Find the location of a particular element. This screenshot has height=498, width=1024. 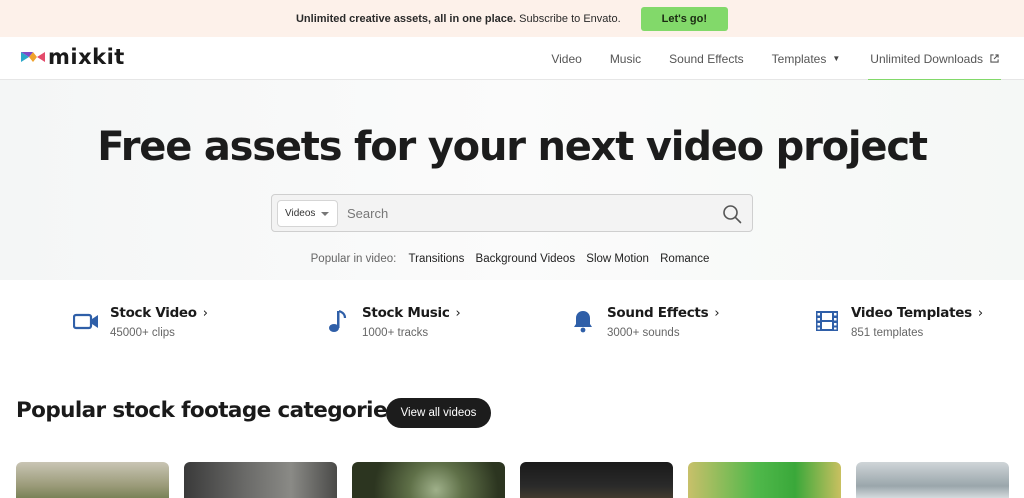

nav-music: Music is located at coordinates (625, 58).